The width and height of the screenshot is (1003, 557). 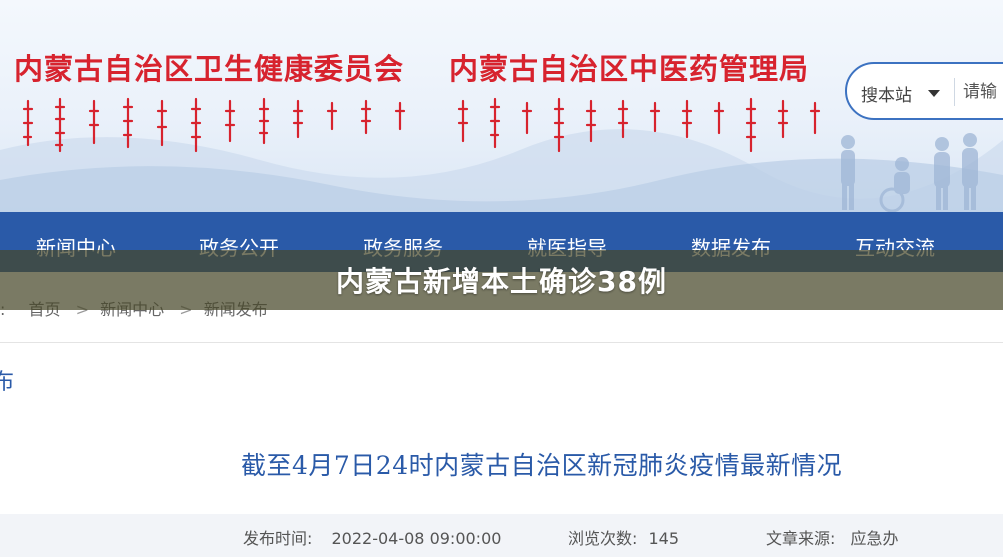 What do you see at coordinates (501, 342) in the screenshot?
I see `divider` at bounding box center [501, 342].